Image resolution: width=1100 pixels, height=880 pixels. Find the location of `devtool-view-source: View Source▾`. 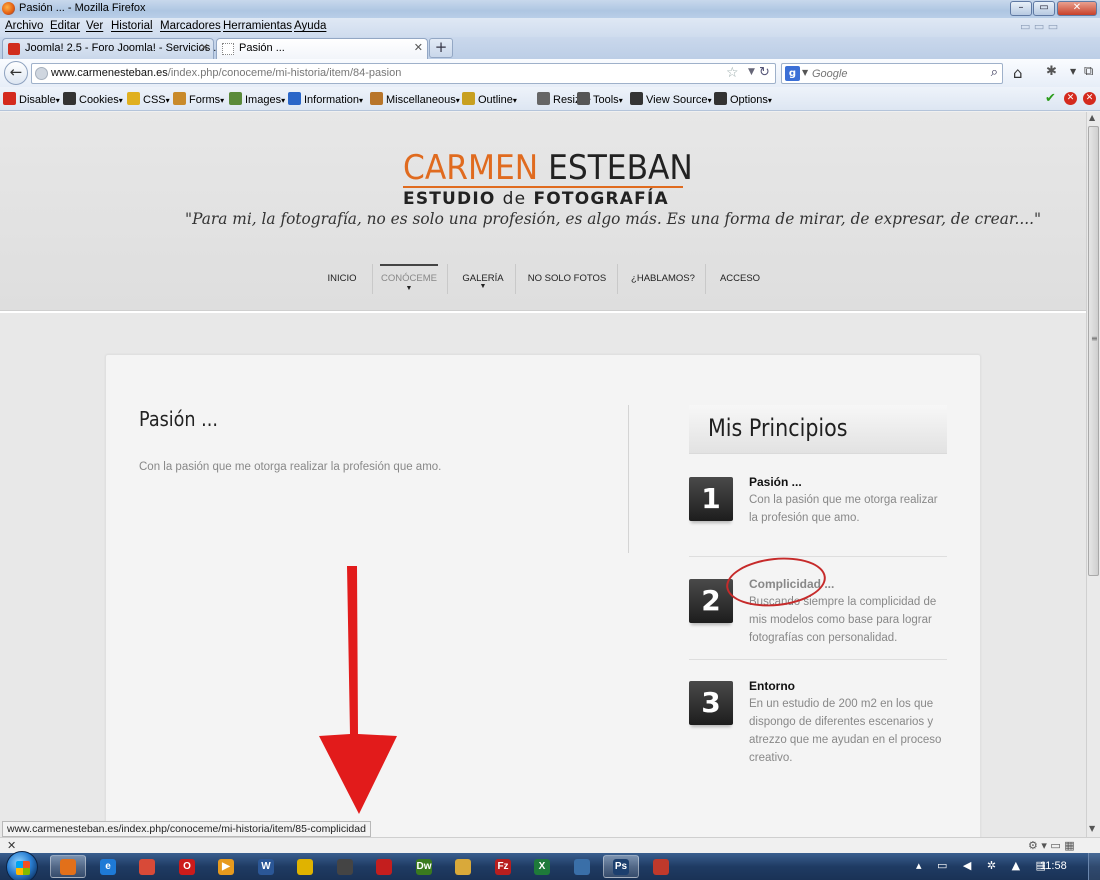

devtool-view-source: View Source▾ is located at coordinates (671, 99).